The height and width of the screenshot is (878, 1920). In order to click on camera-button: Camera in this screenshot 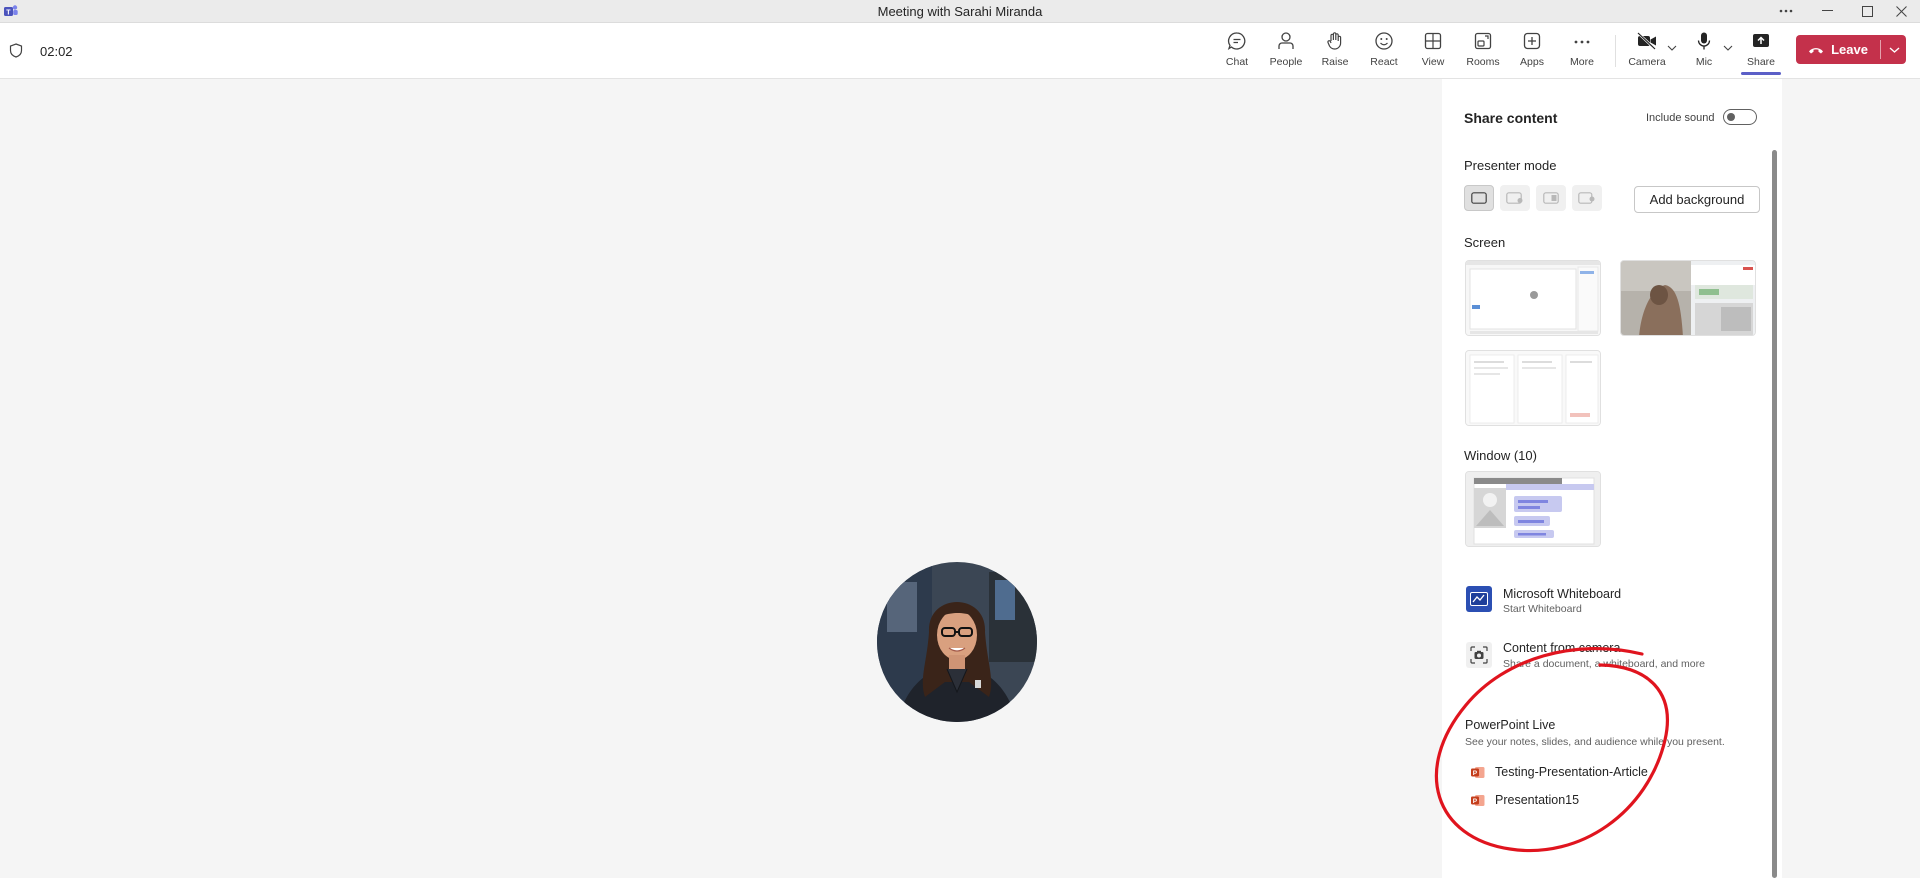, I will do `click(1647, 51)`.